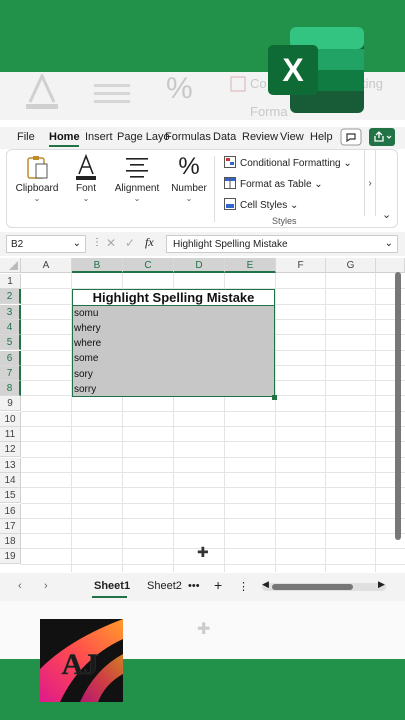  Describe the element at coordinates (13, 265) in the screenshot. I see `select-all-triangle-icon` at that location.